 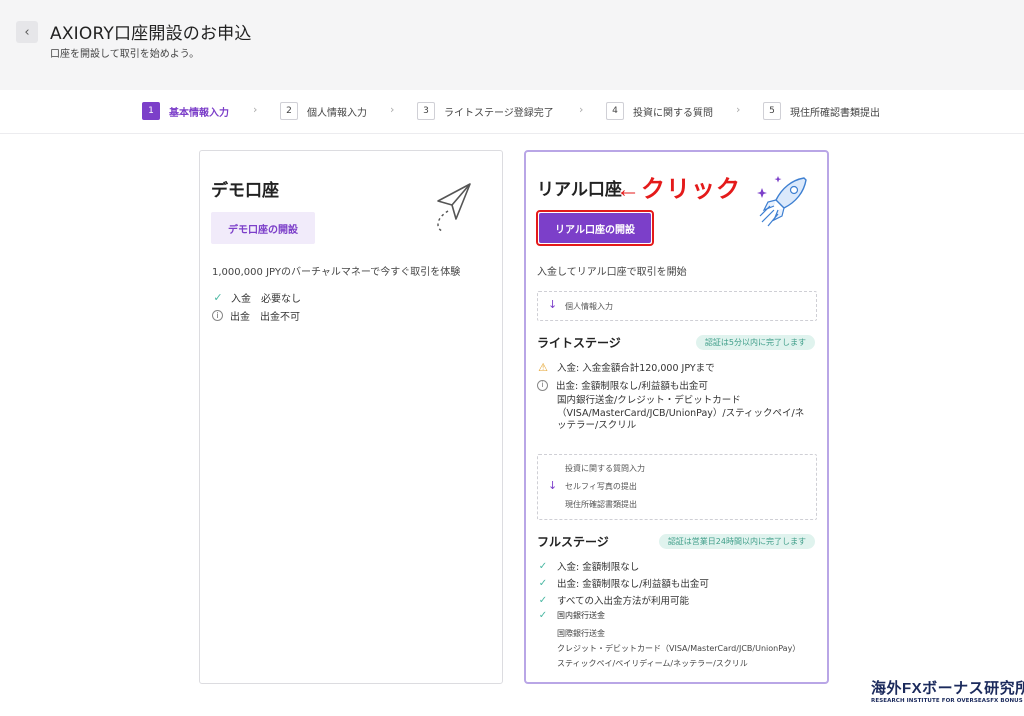 What do you see at coordinates (947, 701) in the screenshot?
I see `watermark-sub: RESEARCH INSTITUTE FOR OVERSEASFX BONUS` at bounding box center [947, 701].